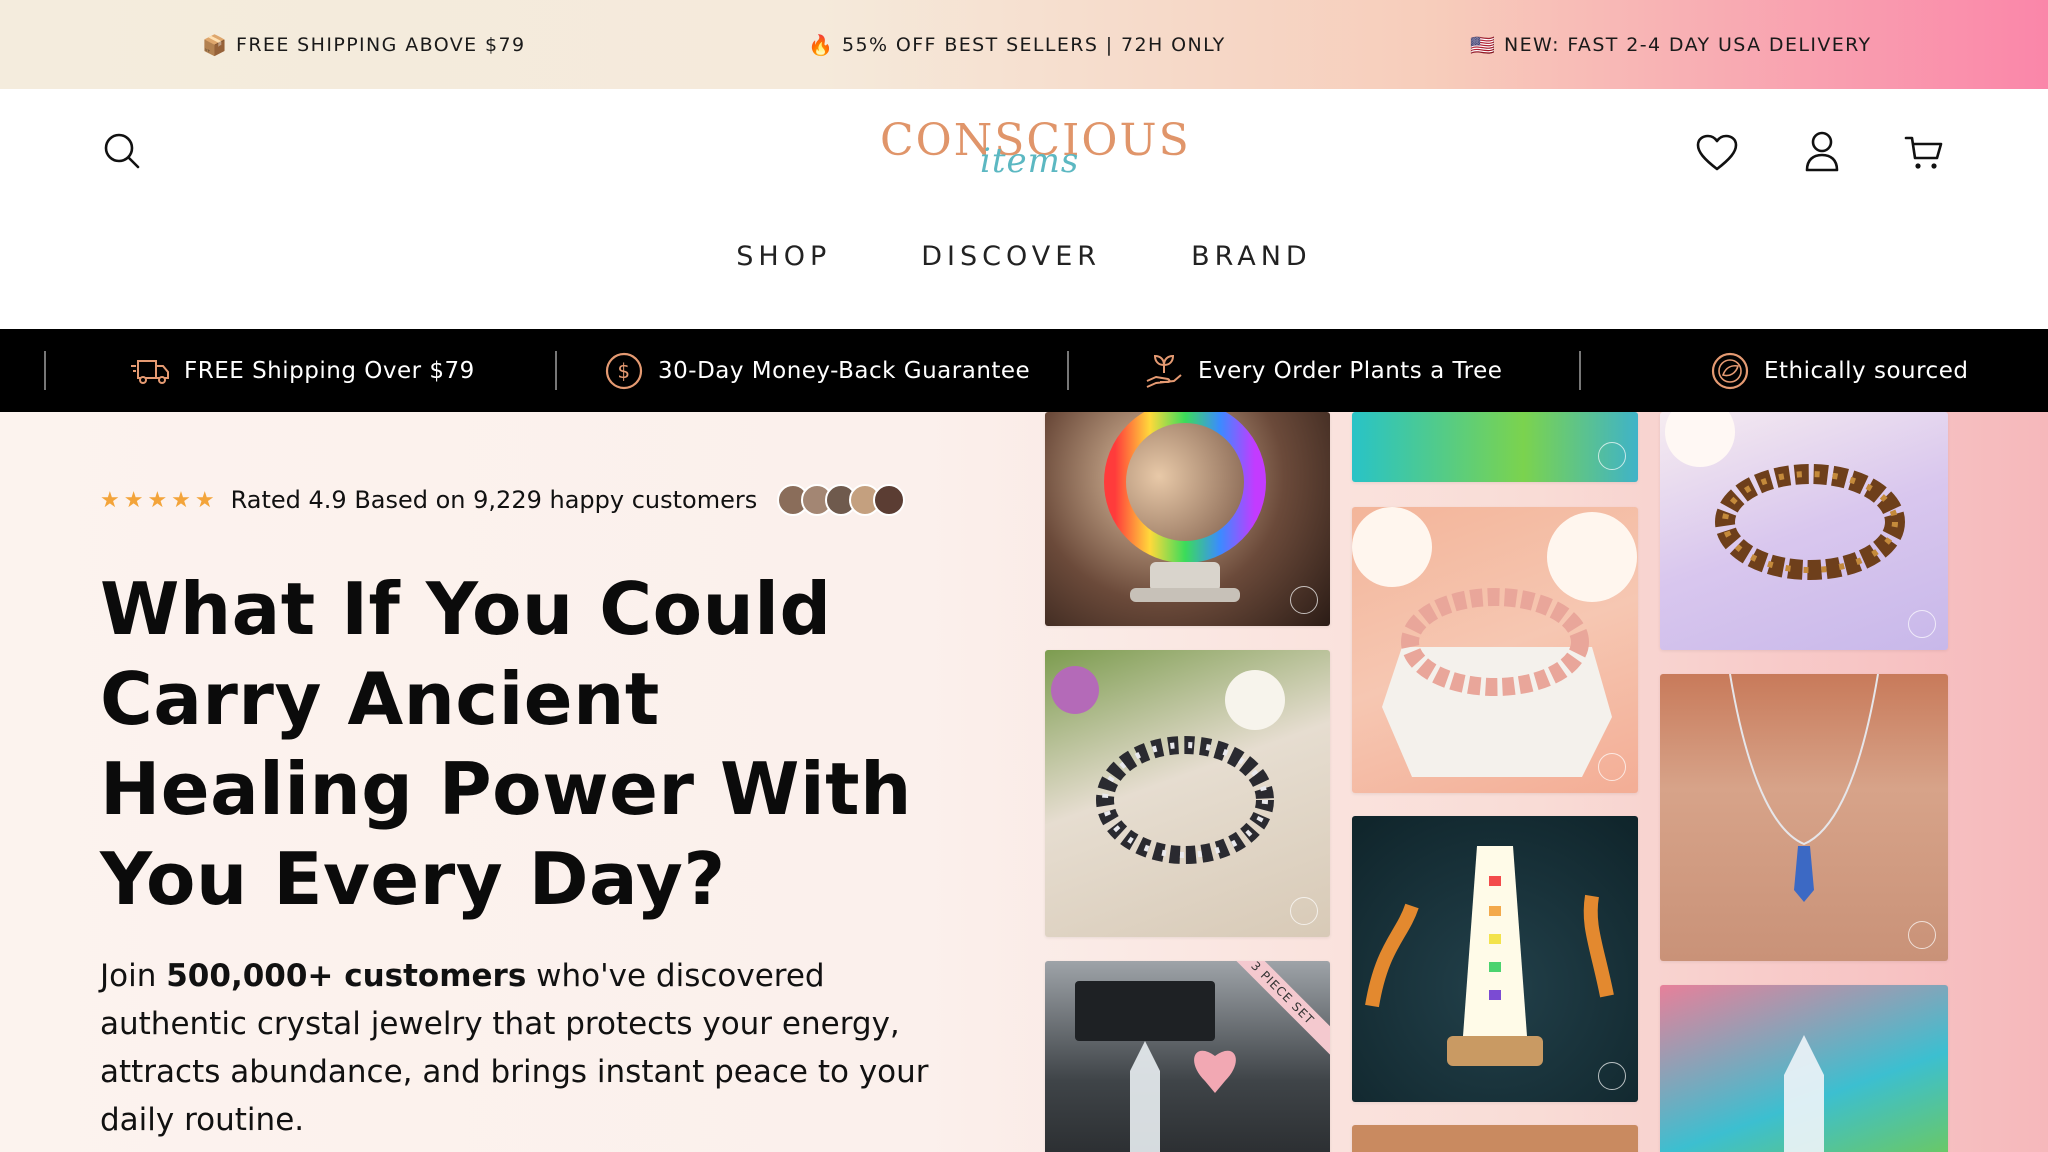  What do you see at coordinates (346, 976) in the screenshot?
I see `sub-bold: 500,000+ customers` at bounding box center [346, 976].